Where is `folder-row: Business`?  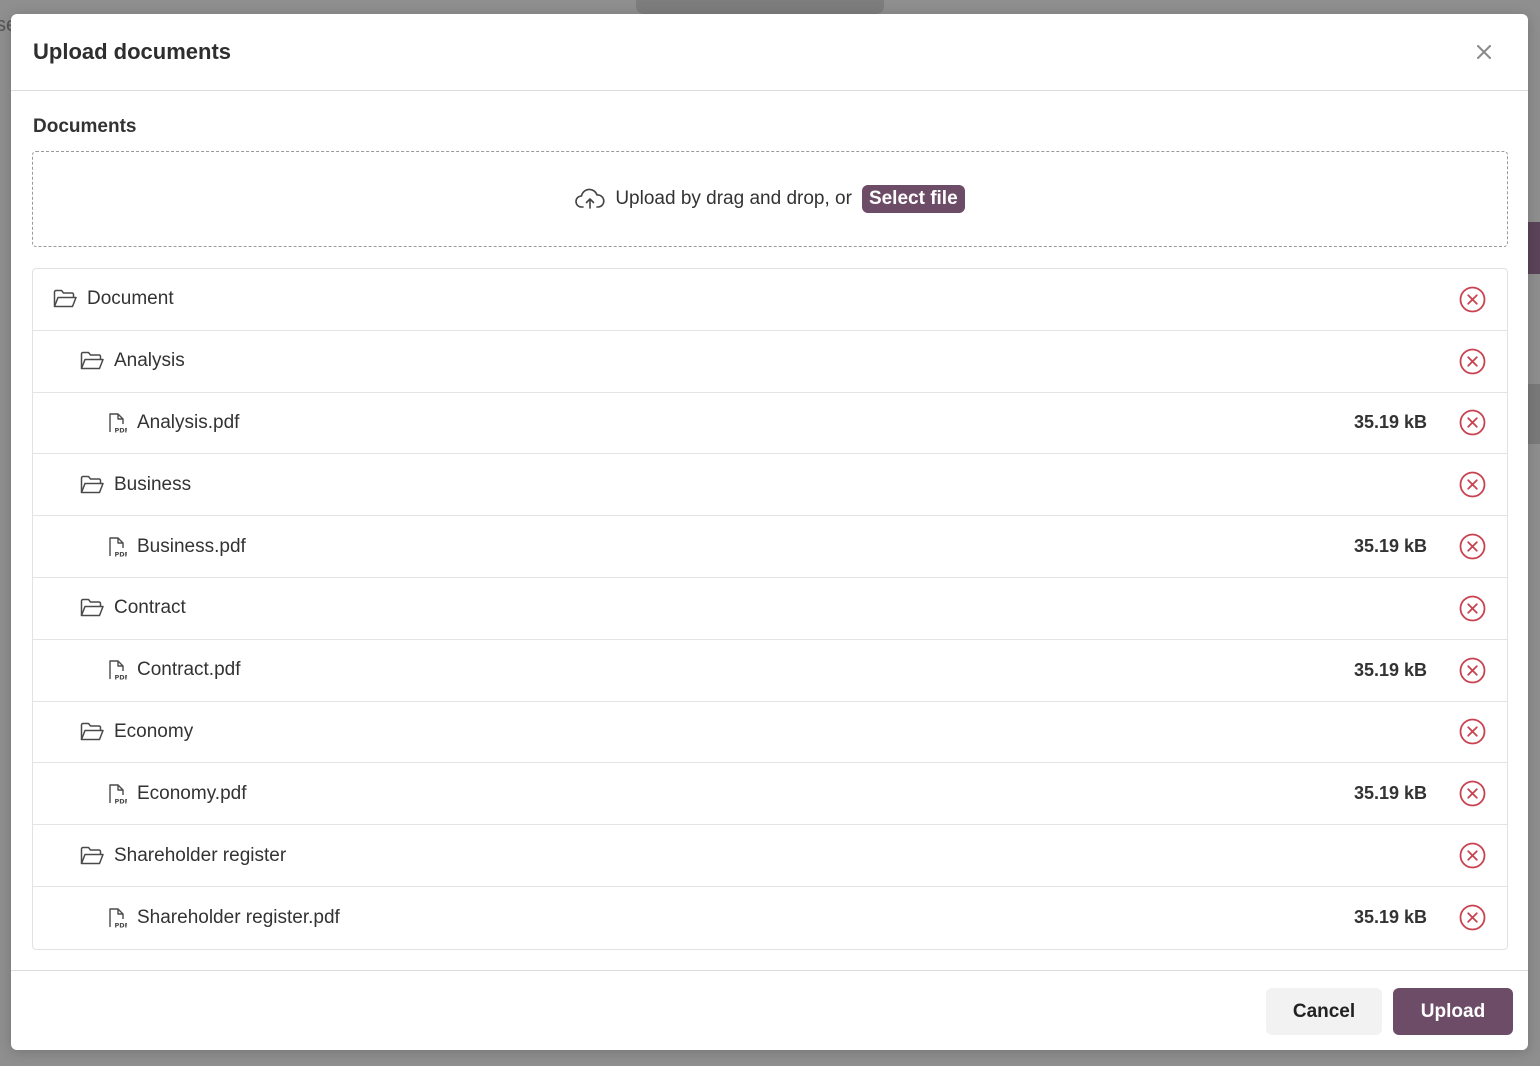
folder-row: Business is located at coordinates (770, 485).